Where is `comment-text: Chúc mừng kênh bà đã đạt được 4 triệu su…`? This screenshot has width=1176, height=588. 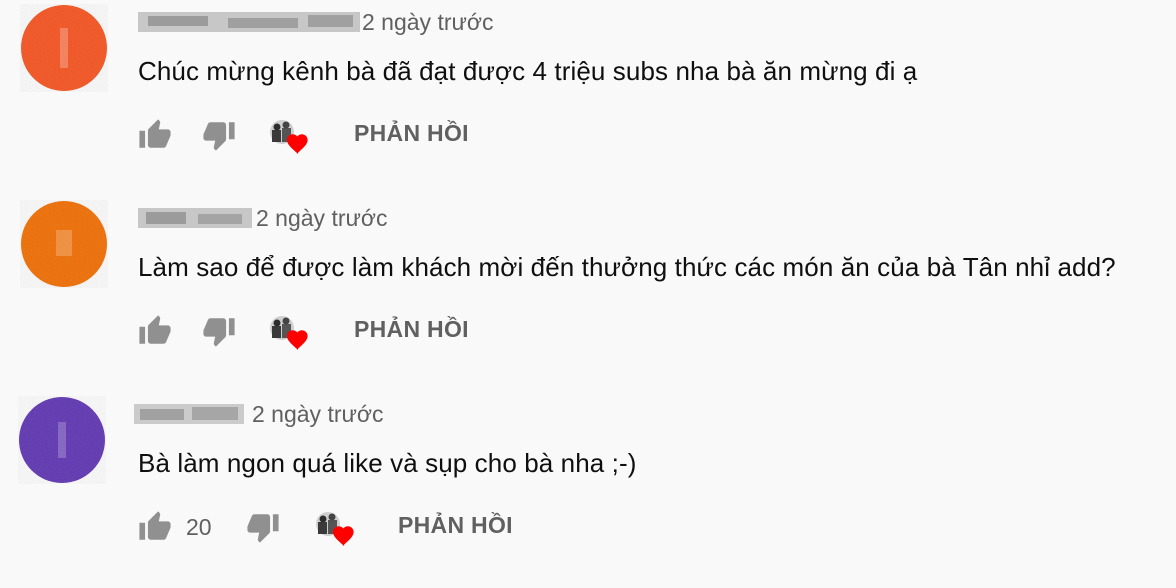 comment-text: Chúc mừng kênh bà đã đạt được 4 triệu su… is located at coordinates (528, 71).